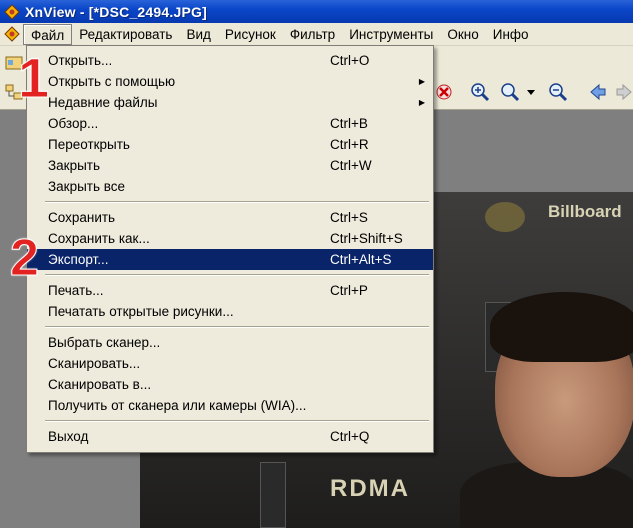 The width and height of the screenshot is (633, 528). What do you see at coordinates (230, 60) in the screenshot?
I see `menu-item-open: Открыть... Ctrl+O` at bounding box center [230, 60].